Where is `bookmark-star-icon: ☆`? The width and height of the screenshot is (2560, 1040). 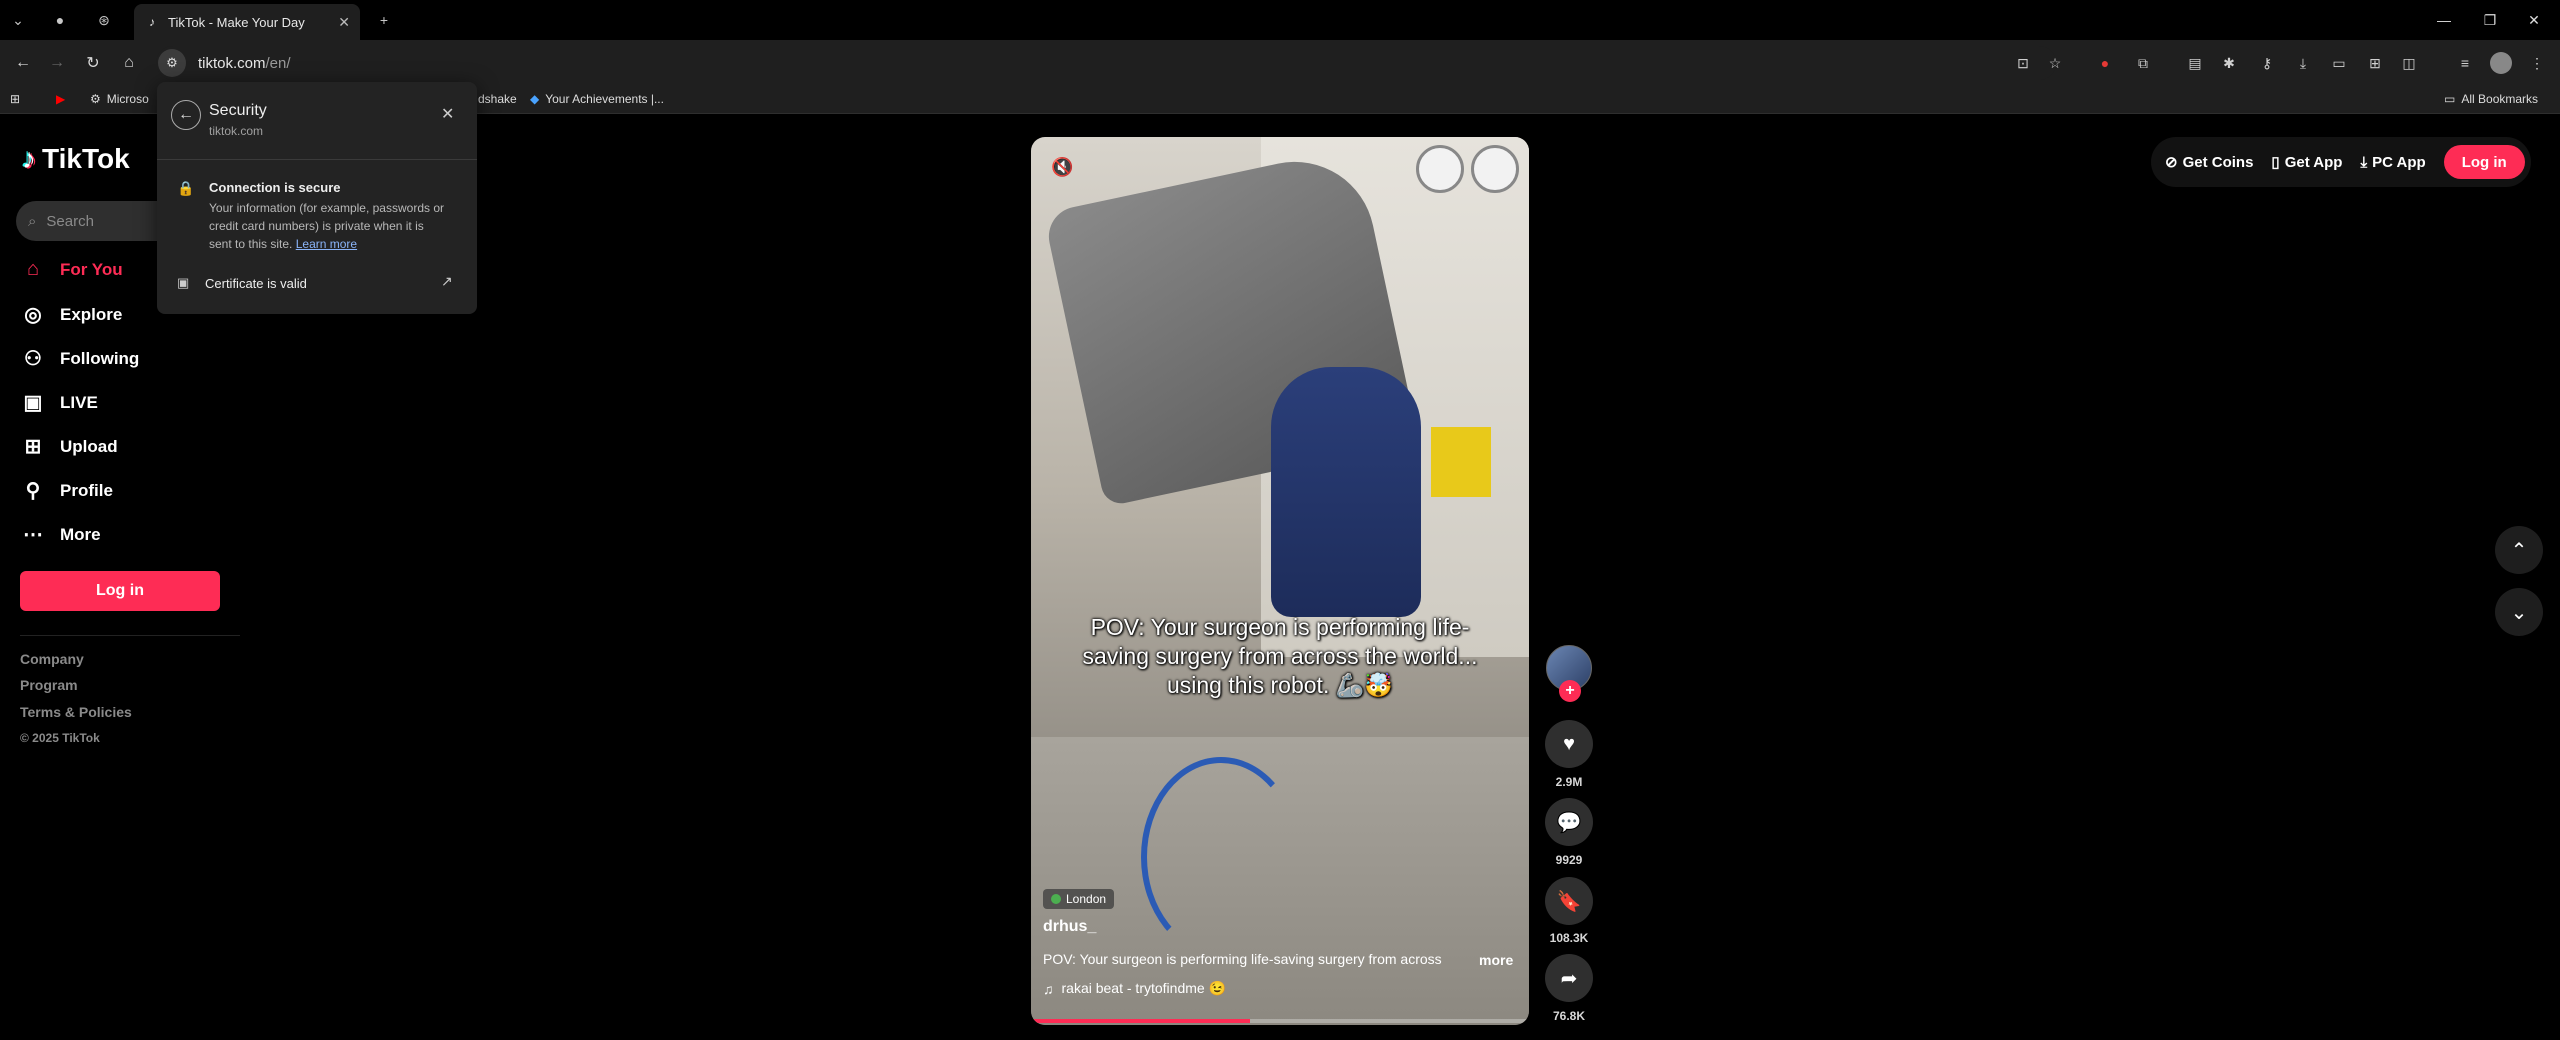
bookmark-star-icon: ☆ is located at coordinates (2055, 63).